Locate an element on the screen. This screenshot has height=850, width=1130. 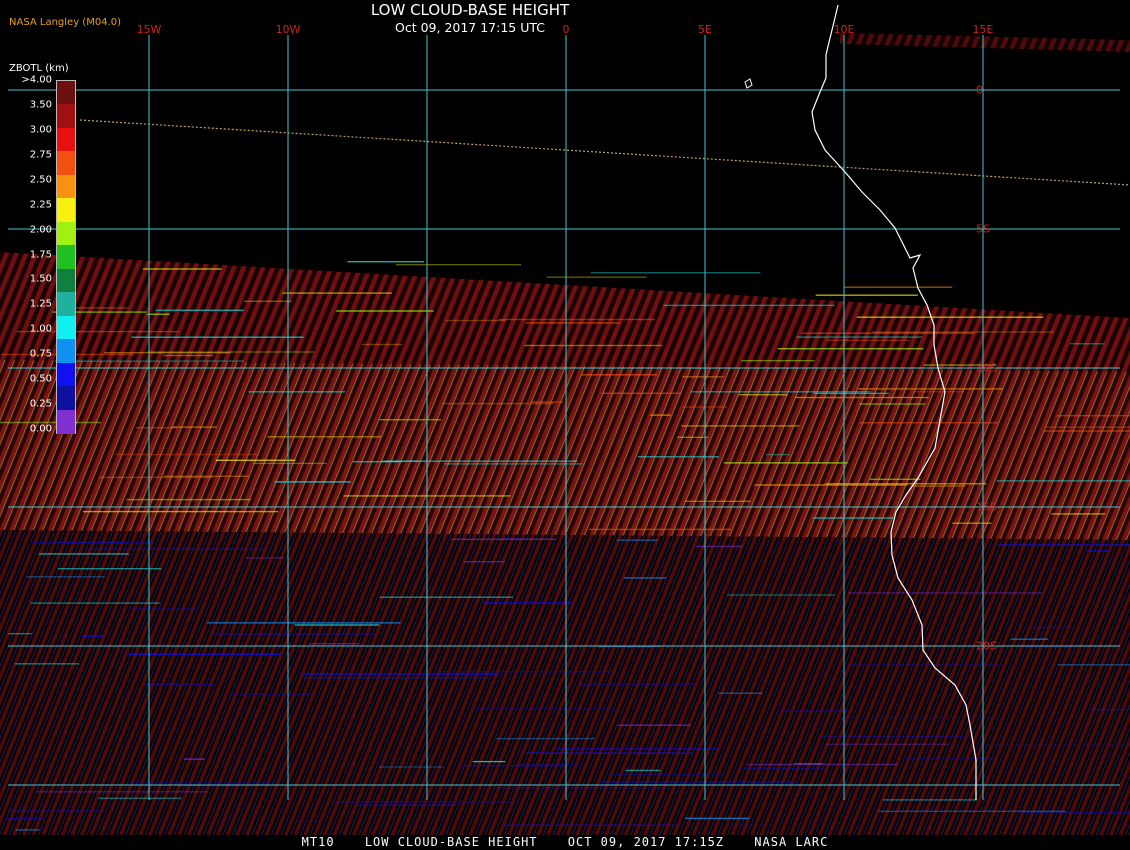
legend-label: 0.75 is located at coordinates (40, 354).